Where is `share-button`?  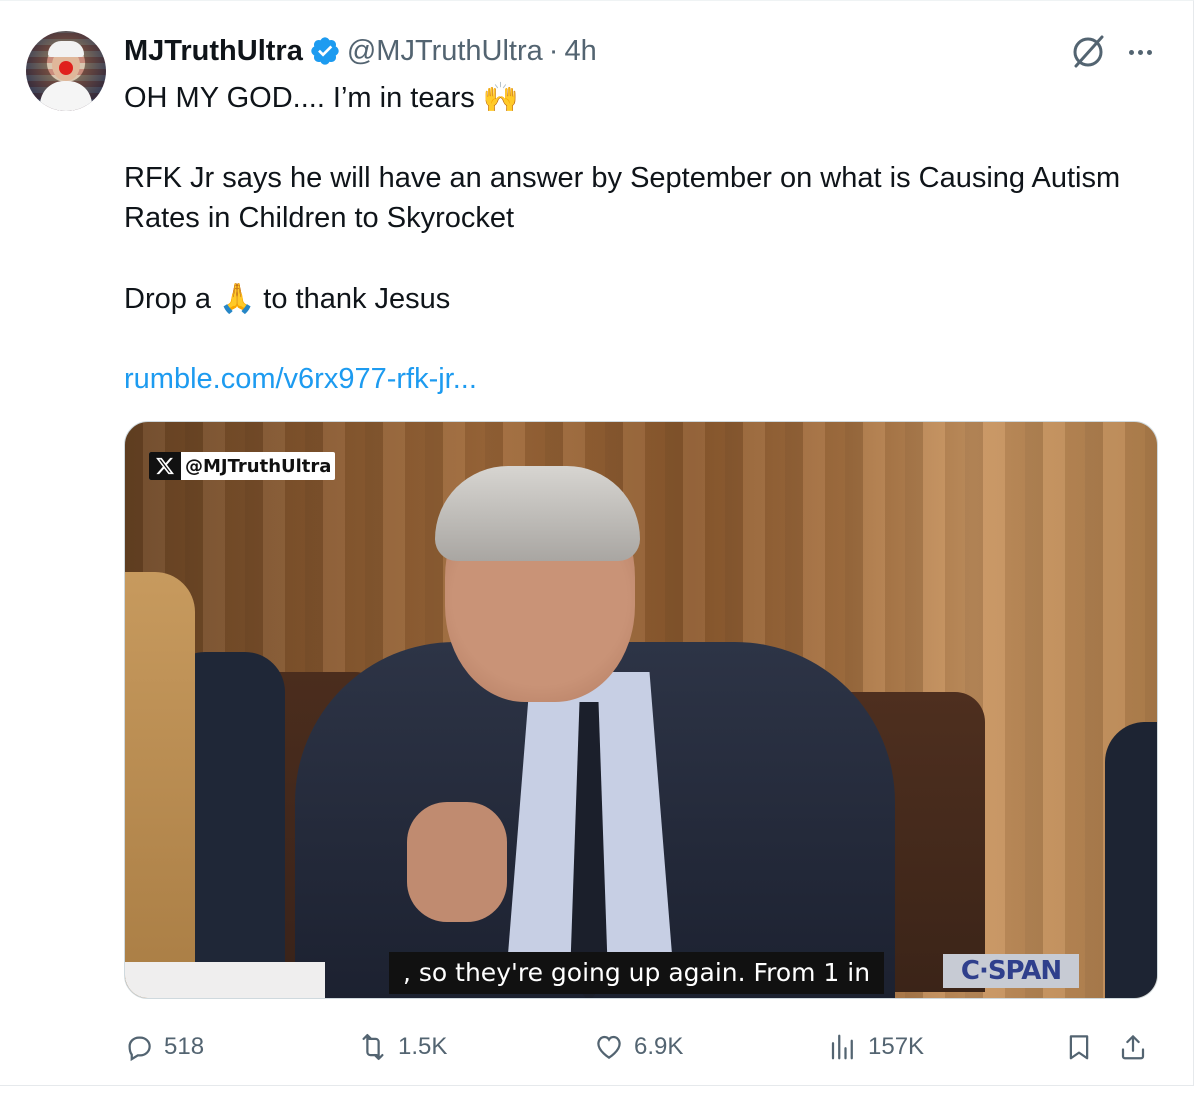 share-button is located at coordinates (1133, 1047).